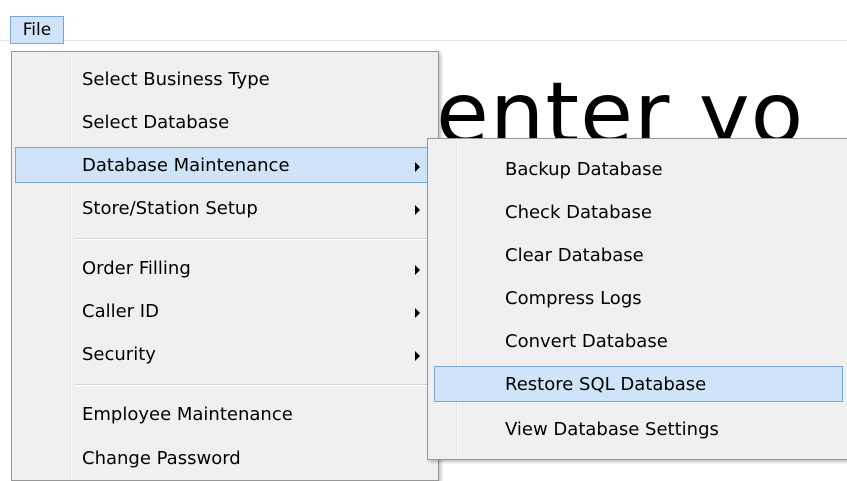  Describe the element at coordinates (136, 268) in the screenshot. I see `menu-item-label: Order Filling` at that location.